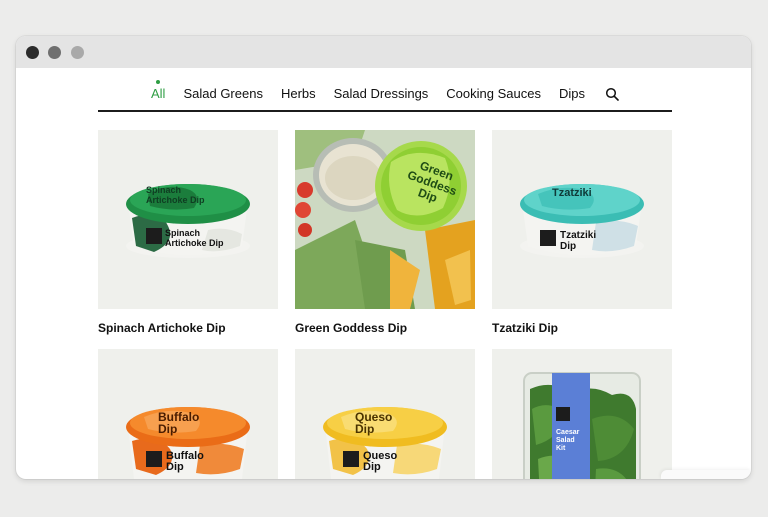 The width and height of the screenshot is (768, 517). I want to click on product-card: Buffalo Dip Buffalo Dip, so click(188, 414).